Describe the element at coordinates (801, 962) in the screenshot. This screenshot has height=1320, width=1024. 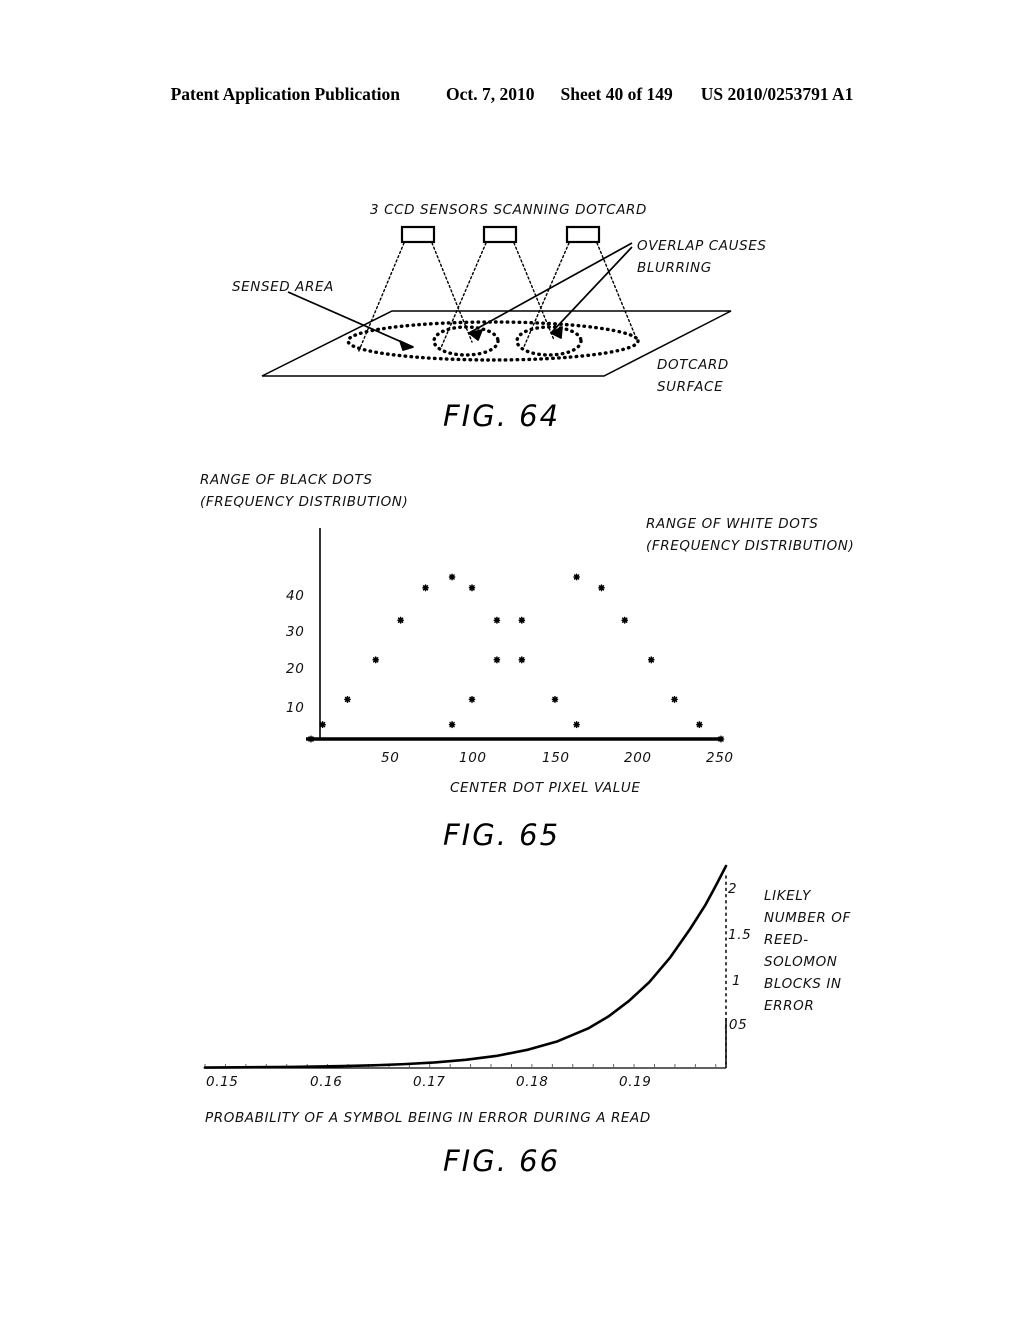
I see `fig66-ylabel-line4: SOLOMON` at that location.